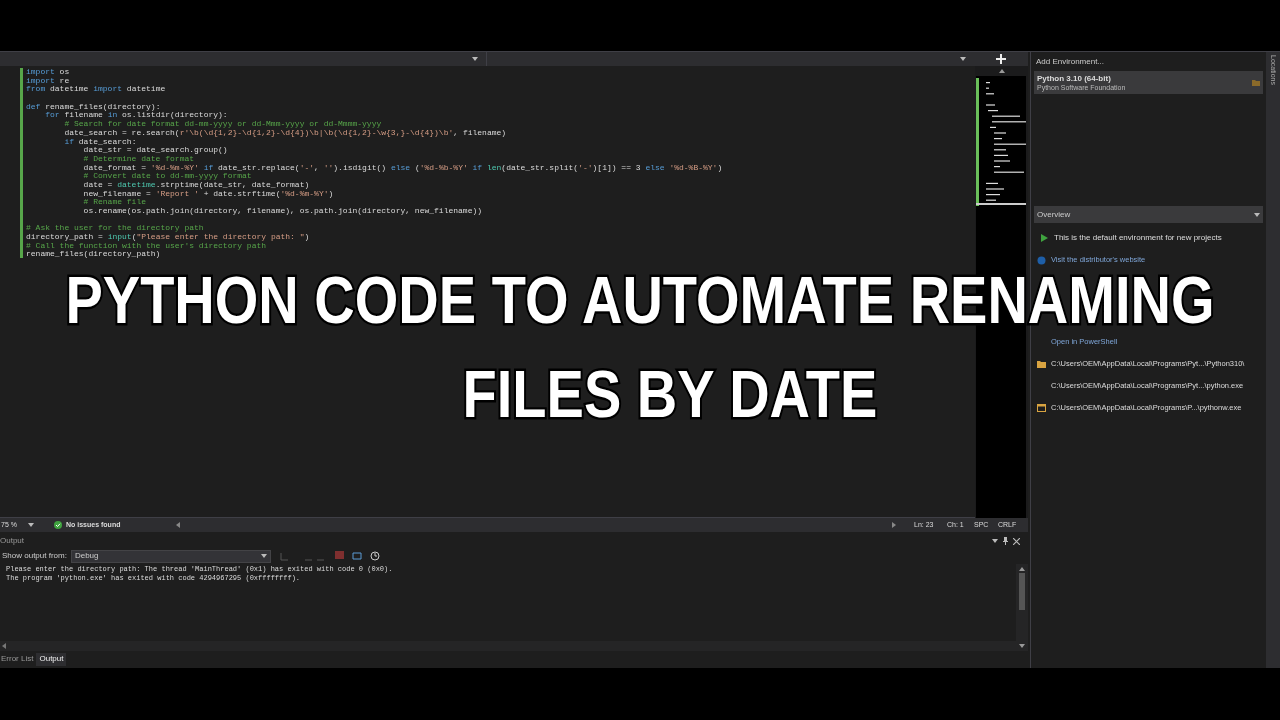 The image size is (1280, 720). Describe the element at coordinates (93, 255) in the screenshot. I see `code-line: rename_files(directory_path)` at that location.